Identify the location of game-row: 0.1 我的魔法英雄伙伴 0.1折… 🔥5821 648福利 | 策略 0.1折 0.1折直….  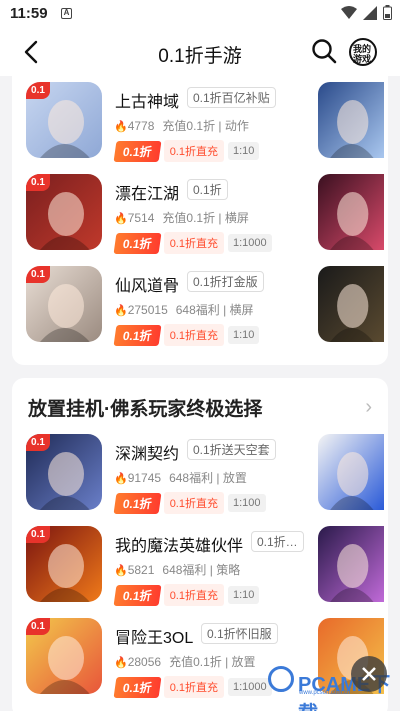
(200, 572).